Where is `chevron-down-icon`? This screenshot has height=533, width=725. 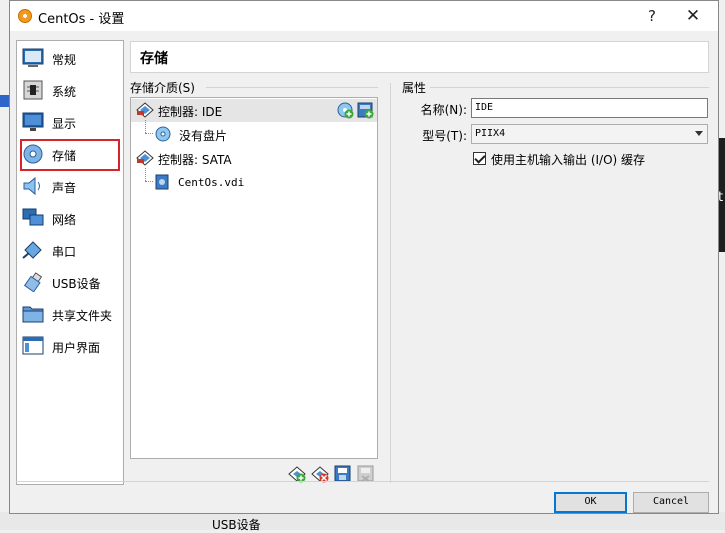 chevron-down-icon is located at coordinates (699, 133).